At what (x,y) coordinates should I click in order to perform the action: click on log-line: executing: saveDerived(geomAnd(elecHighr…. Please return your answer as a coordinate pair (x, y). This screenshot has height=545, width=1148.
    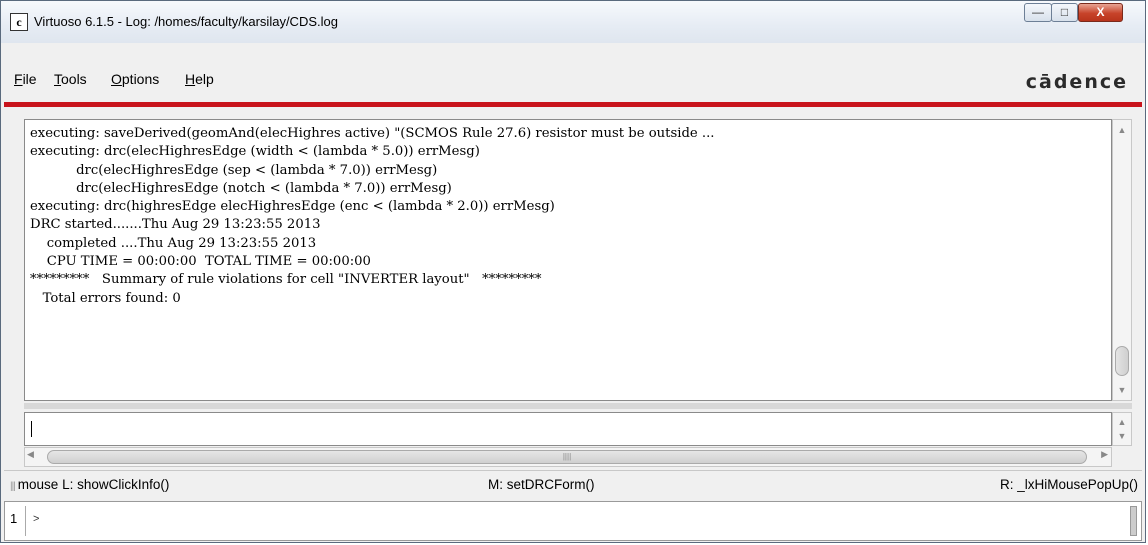
    Looking at the image, I should click on (372, 133).